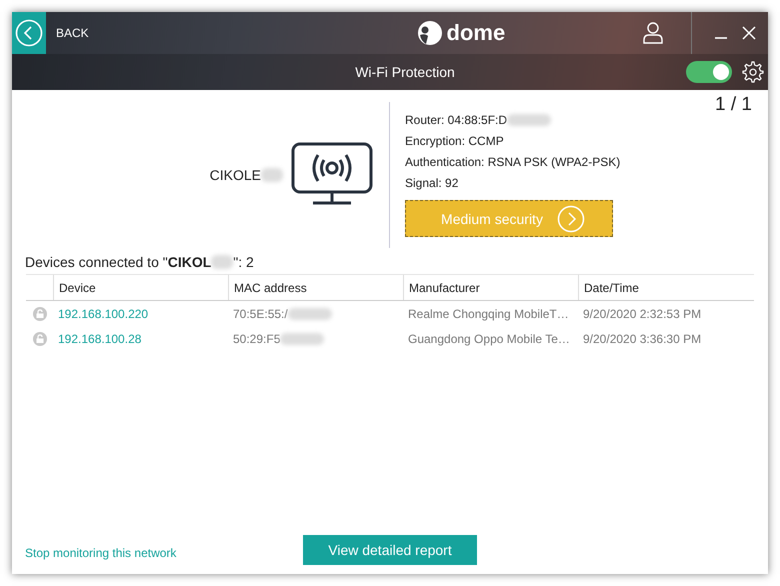 This screenshot has height=586, width=780. What do you see at coordinates (243, 262) in the screenshot?
I see `devices-heading-count: ": 2` at bounding box center [243, 262].